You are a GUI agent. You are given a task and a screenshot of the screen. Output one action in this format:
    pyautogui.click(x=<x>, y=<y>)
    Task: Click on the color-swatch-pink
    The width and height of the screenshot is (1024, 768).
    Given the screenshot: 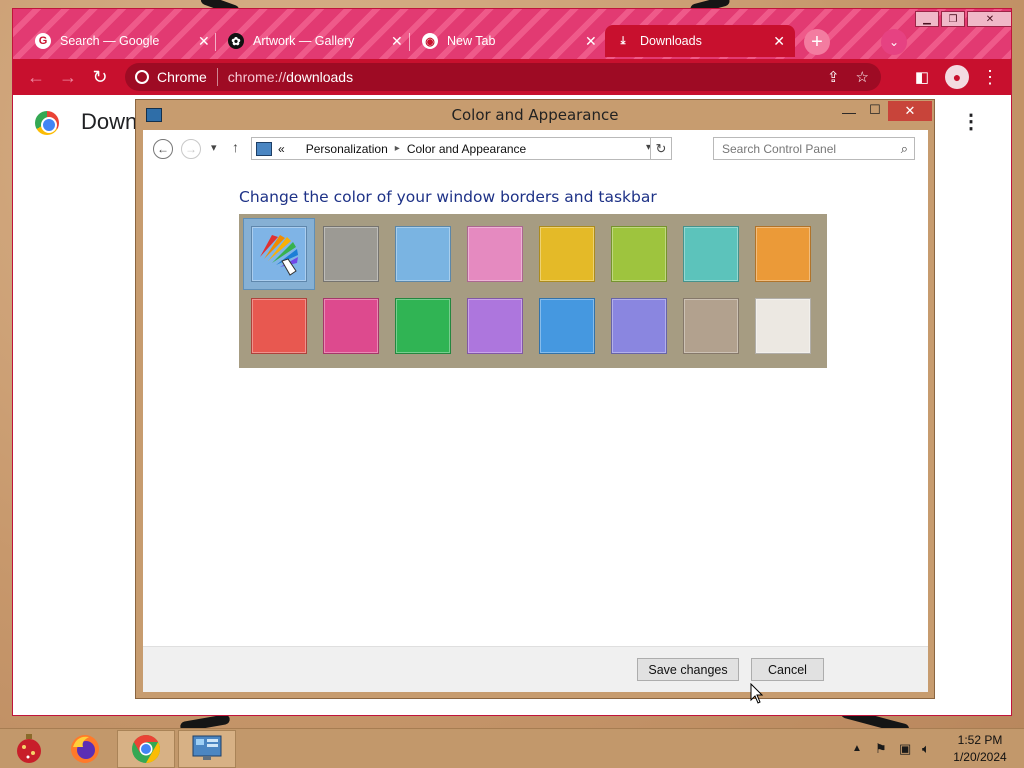 What is the action you would take?
    pyautogui.click(x=495, y=254)
    